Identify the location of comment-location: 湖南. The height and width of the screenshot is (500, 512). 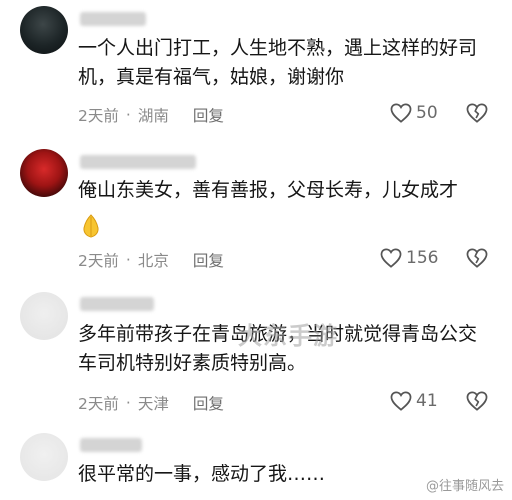
(153, 116).